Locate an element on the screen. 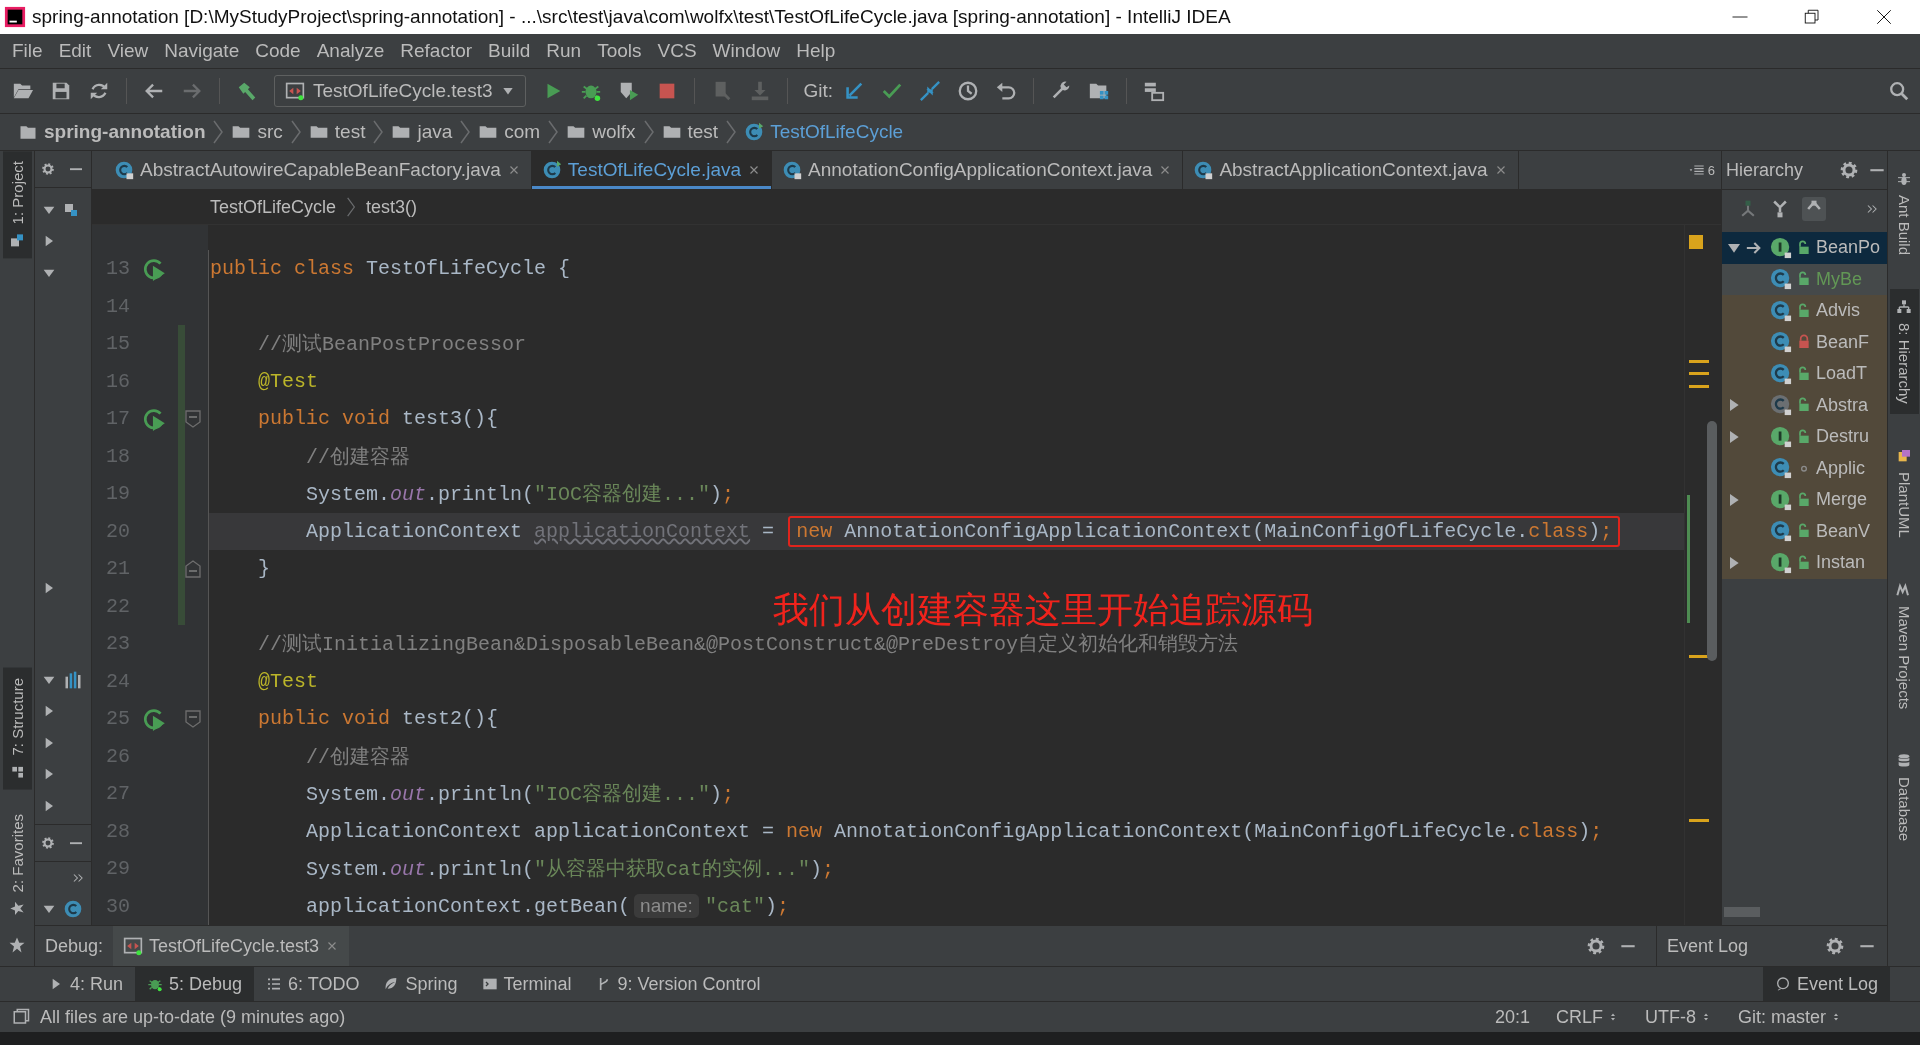  app-logo-icon is located at coordinates (15, 17).